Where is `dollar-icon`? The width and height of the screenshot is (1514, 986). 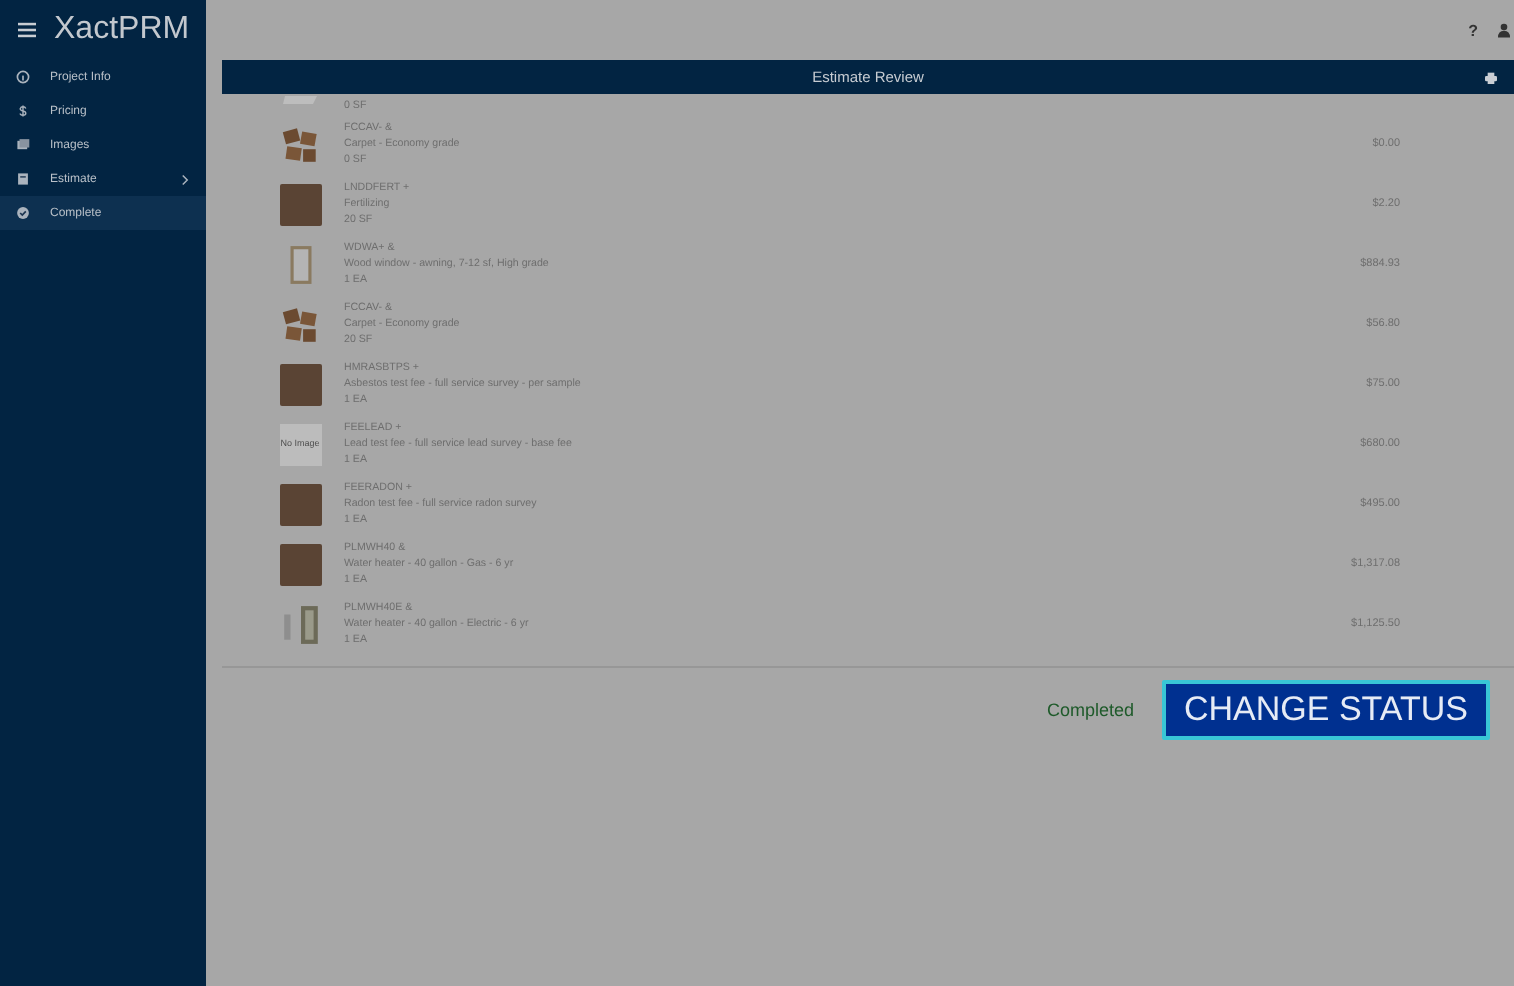
dollar-icon is located at coordinates (23, 111).